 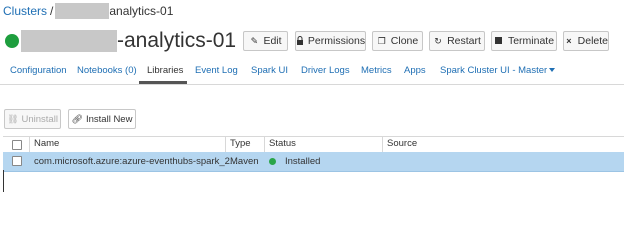 I want to click on tab-libraries: Libraries, so click(x=165, y=70).